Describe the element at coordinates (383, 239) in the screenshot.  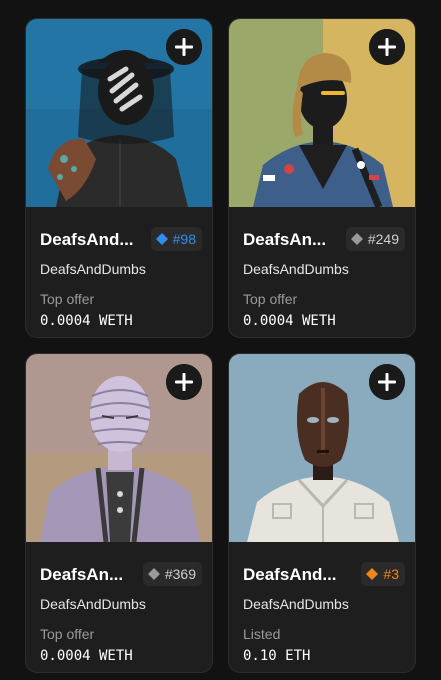
I see `rarity-rank: #249` at that location.